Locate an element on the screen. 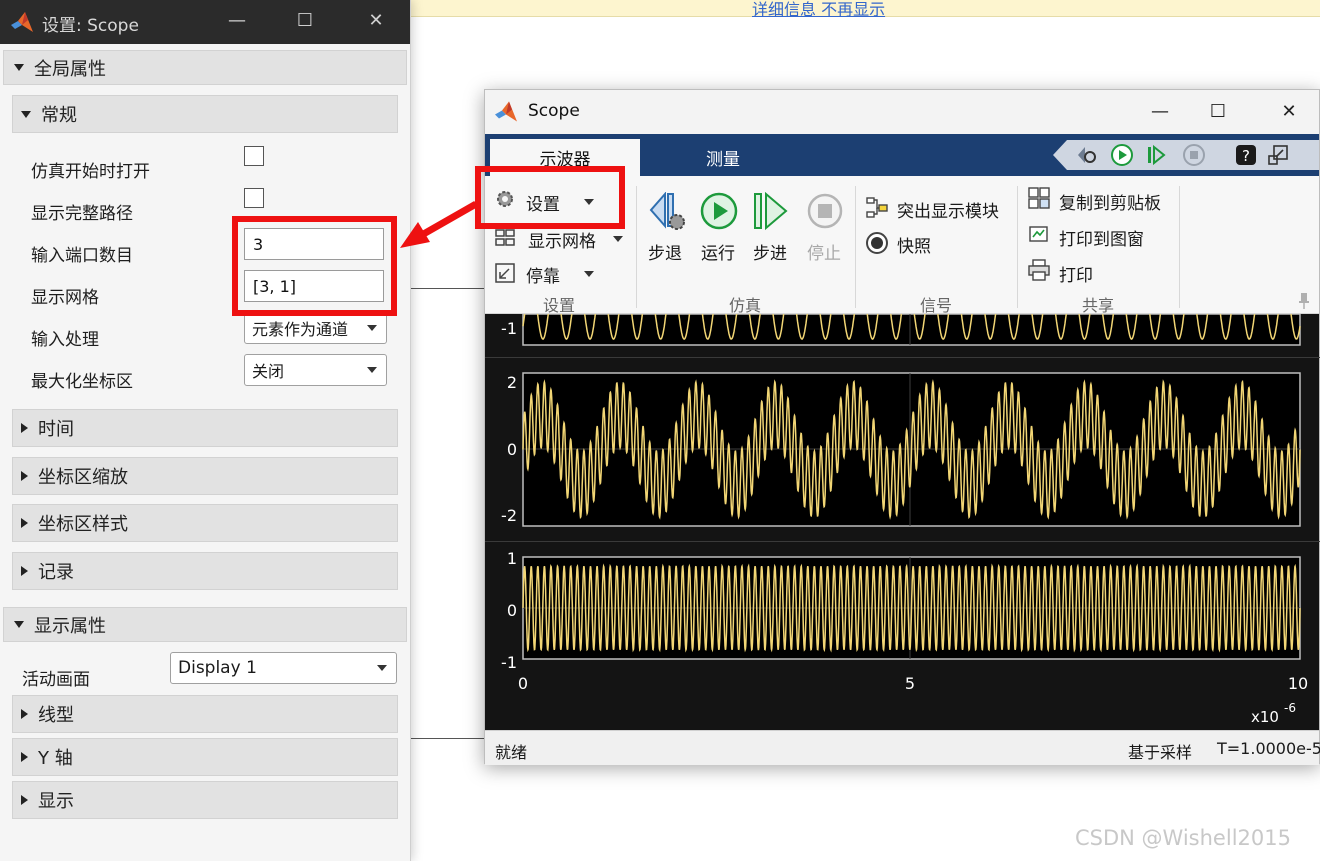  annotation-arrow is located at coordinates (439, 224).